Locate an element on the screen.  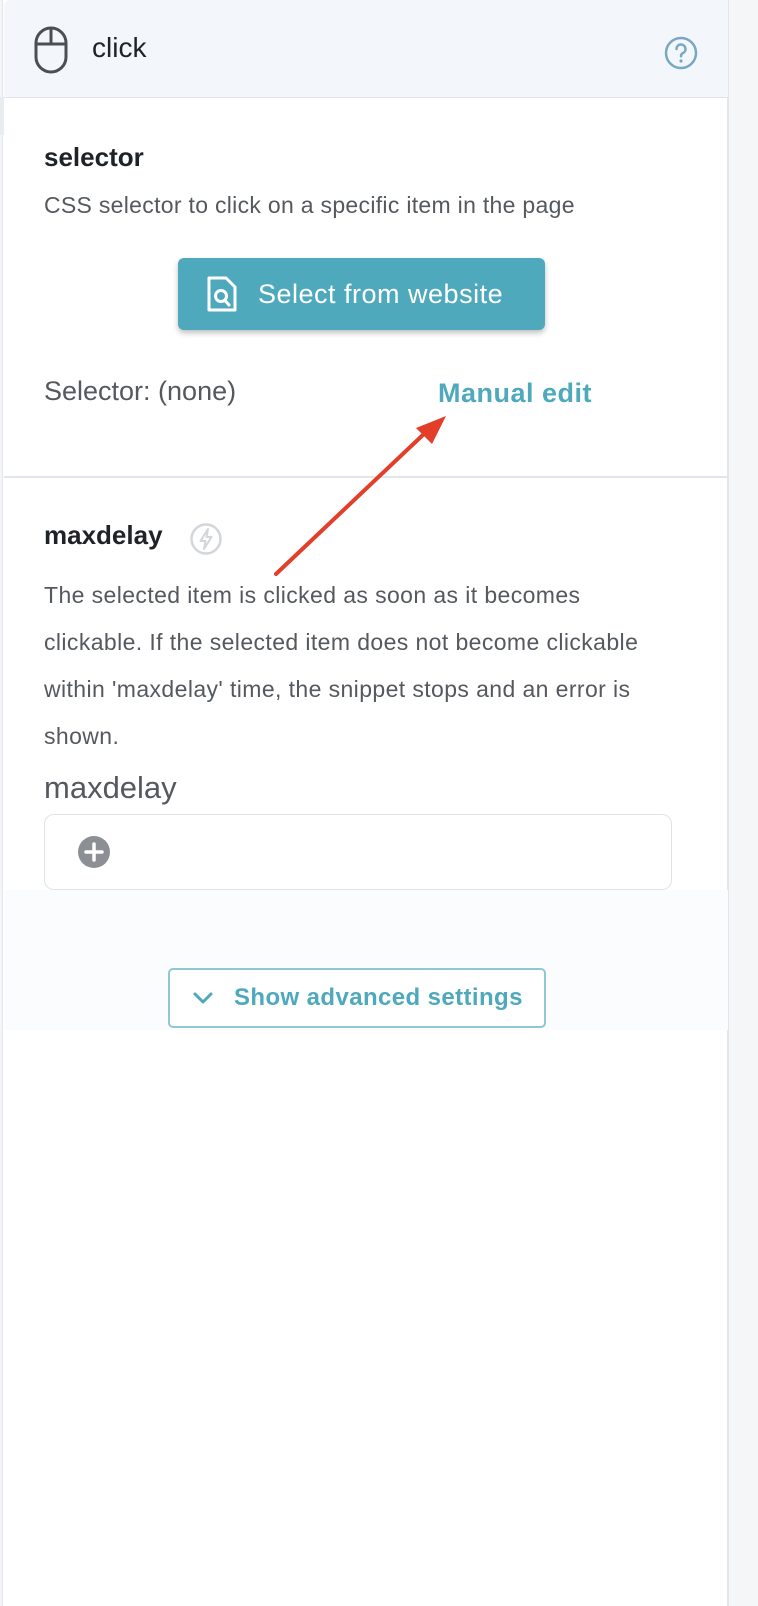
help-circle-icon is located at coordinates (681, 53).